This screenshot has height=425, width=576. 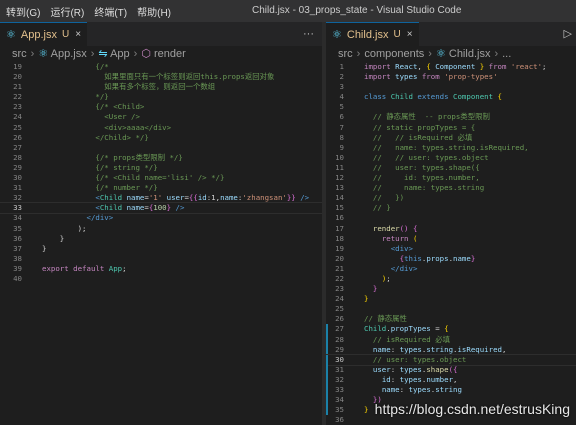 What do you see at coordinates (17, 157) in the screenshot?
I see `line-number: 28` at bounding box center [17, 157].